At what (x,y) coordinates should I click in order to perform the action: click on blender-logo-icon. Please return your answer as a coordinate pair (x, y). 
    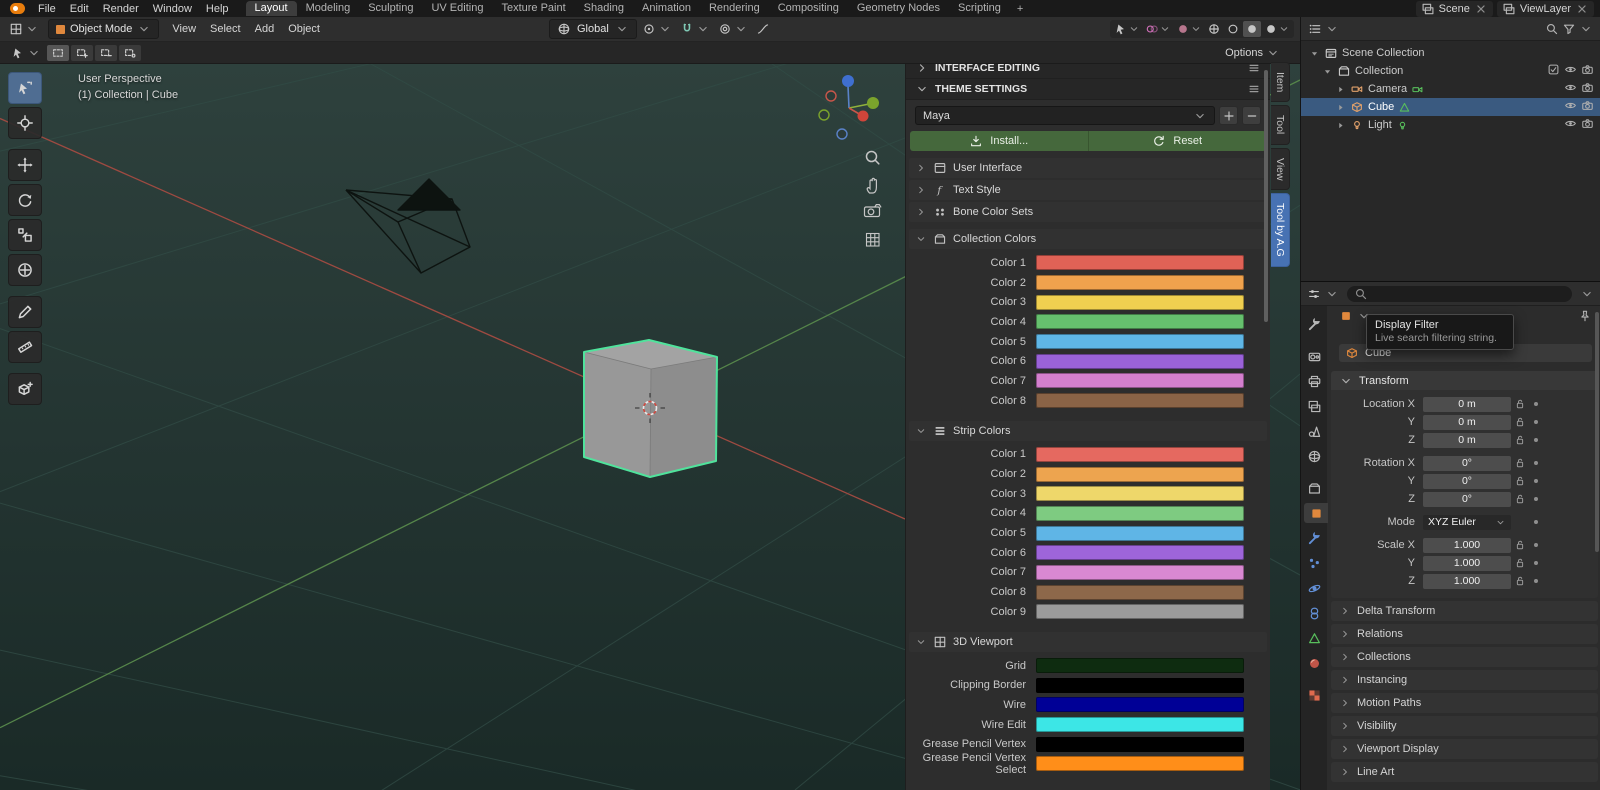
    Looking at the image, I should click on (17, 8).